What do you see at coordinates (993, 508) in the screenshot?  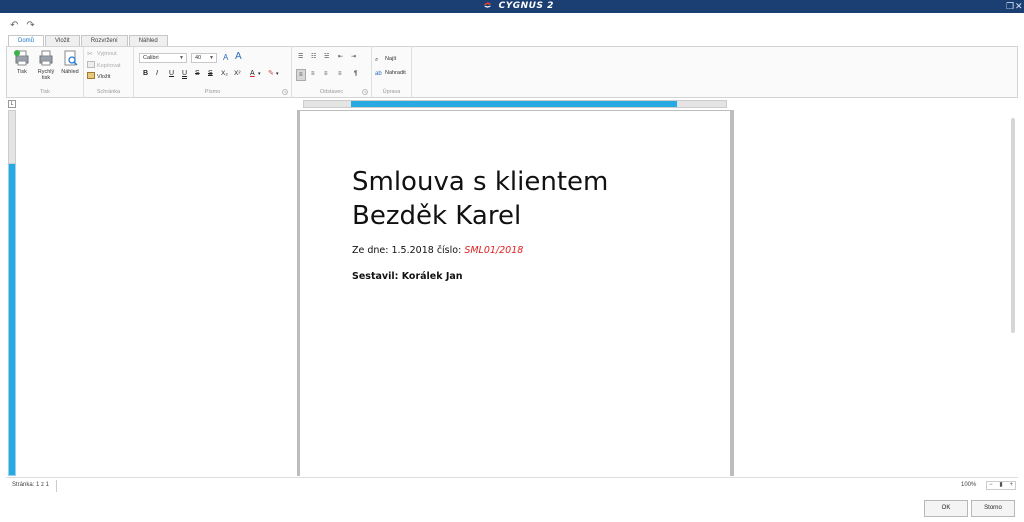 I see `cancel-button: Storno` at bounding box center [993, 508].